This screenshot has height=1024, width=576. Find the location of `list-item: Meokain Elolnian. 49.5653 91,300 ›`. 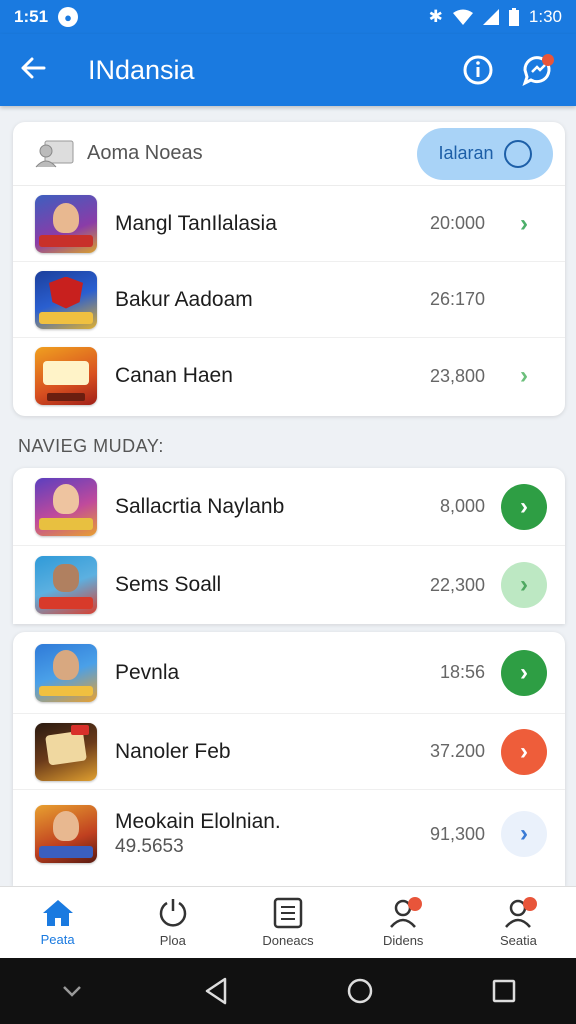

list-item: Meokain Elolnian. 49.5653 91,300 › is located at coordinates (289, 834).